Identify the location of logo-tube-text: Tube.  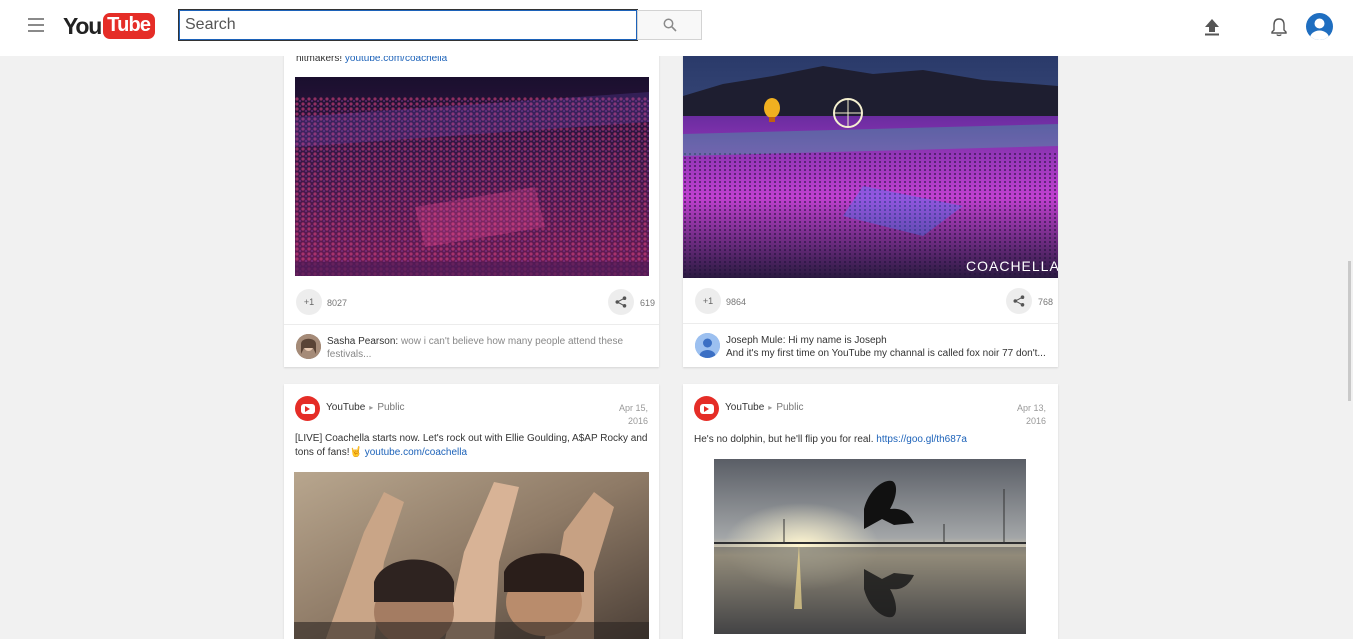
(129, 26).